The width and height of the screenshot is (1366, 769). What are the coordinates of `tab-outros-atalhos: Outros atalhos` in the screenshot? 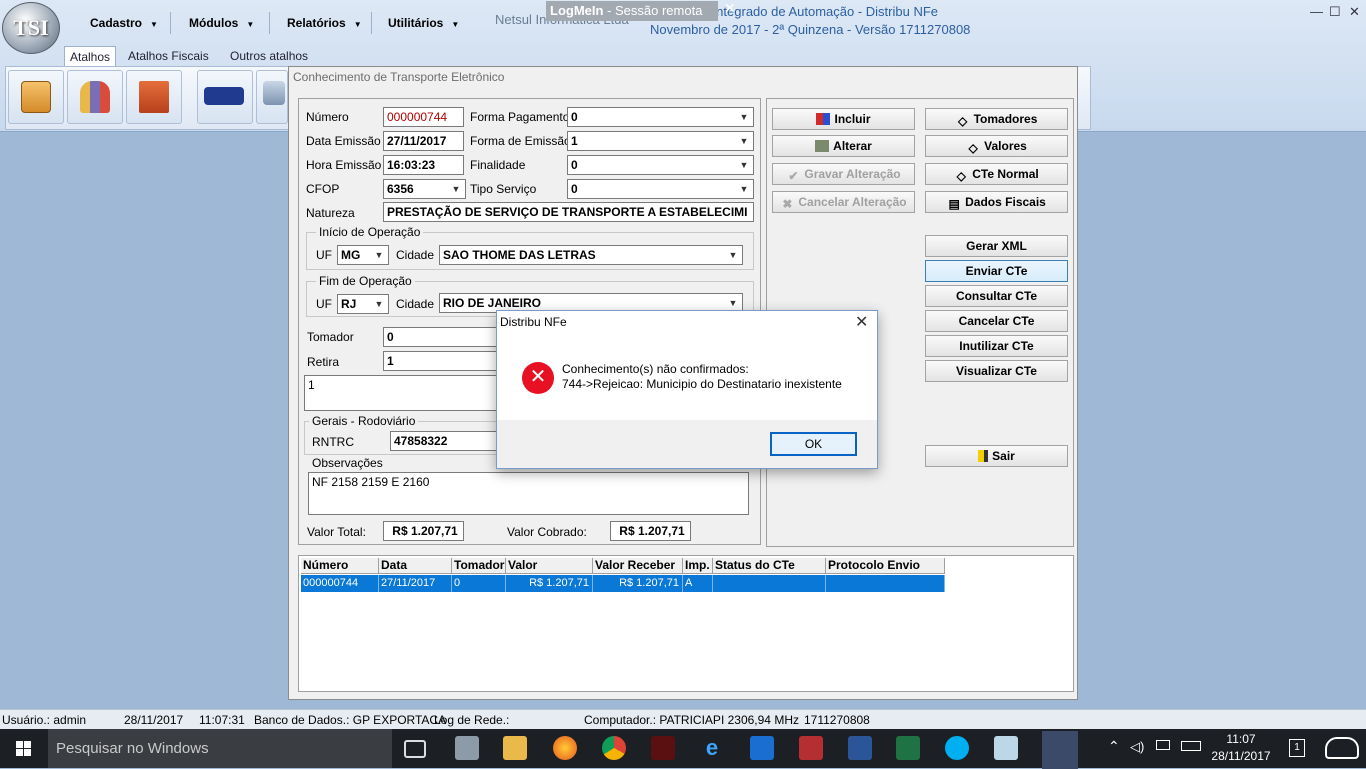 It's located at (269, 56).